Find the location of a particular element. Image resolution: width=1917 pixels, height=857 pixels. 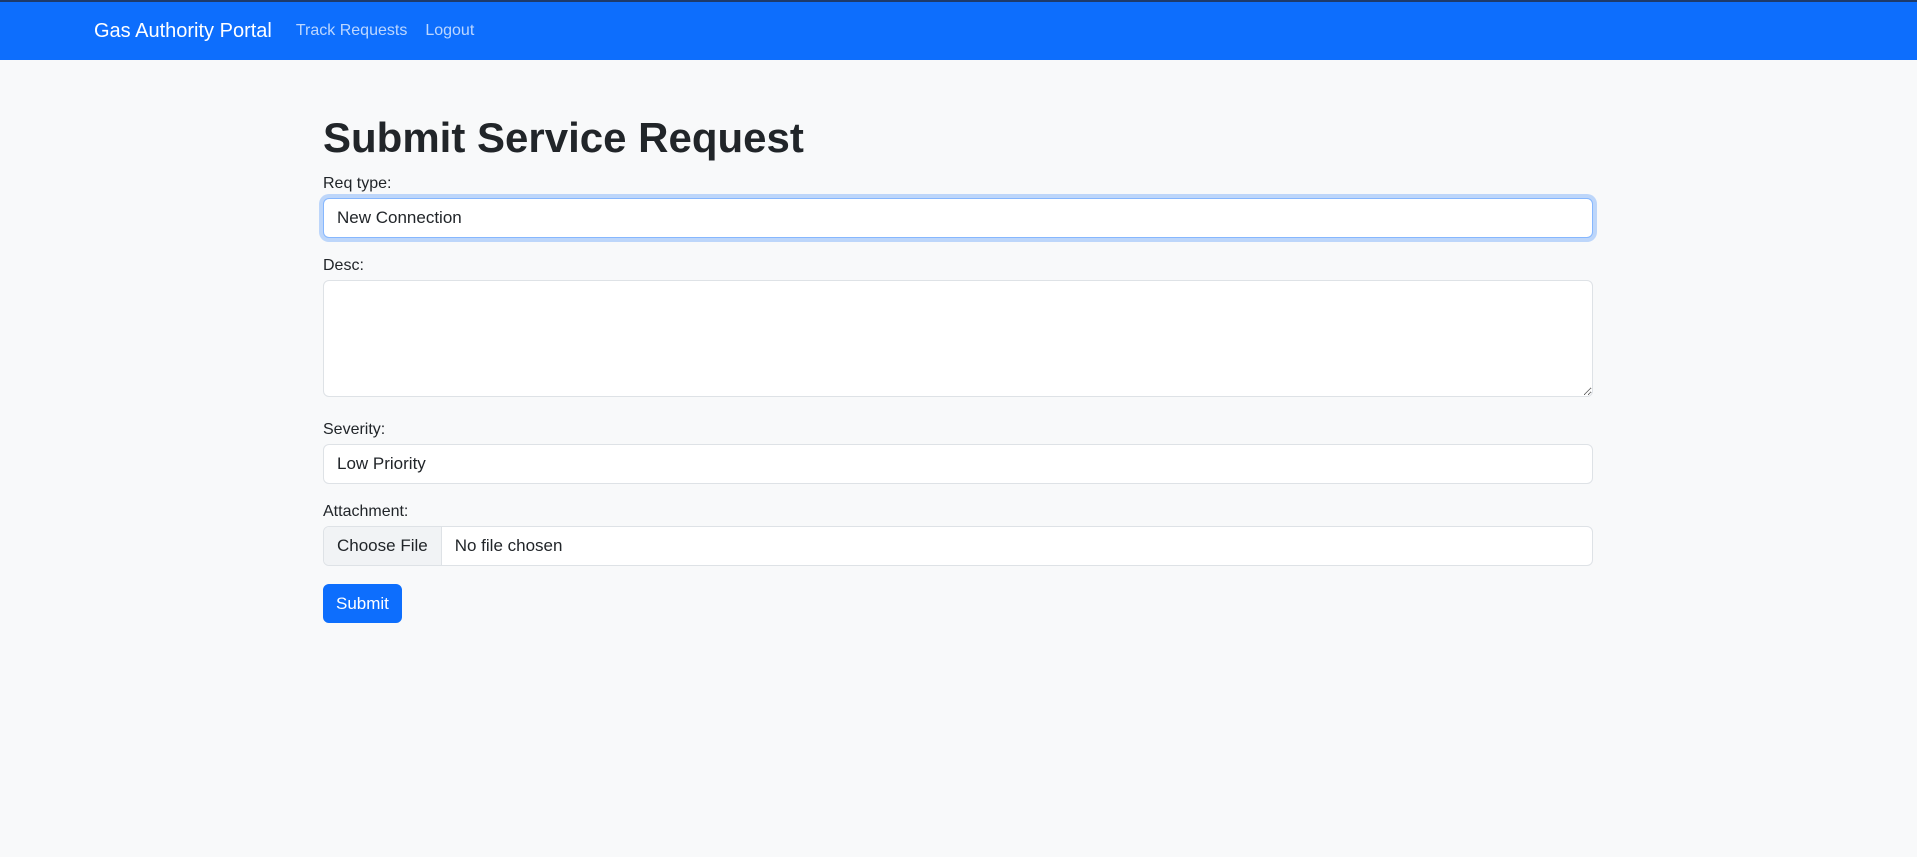

desc-textarea is located at coordinates (958, 338).